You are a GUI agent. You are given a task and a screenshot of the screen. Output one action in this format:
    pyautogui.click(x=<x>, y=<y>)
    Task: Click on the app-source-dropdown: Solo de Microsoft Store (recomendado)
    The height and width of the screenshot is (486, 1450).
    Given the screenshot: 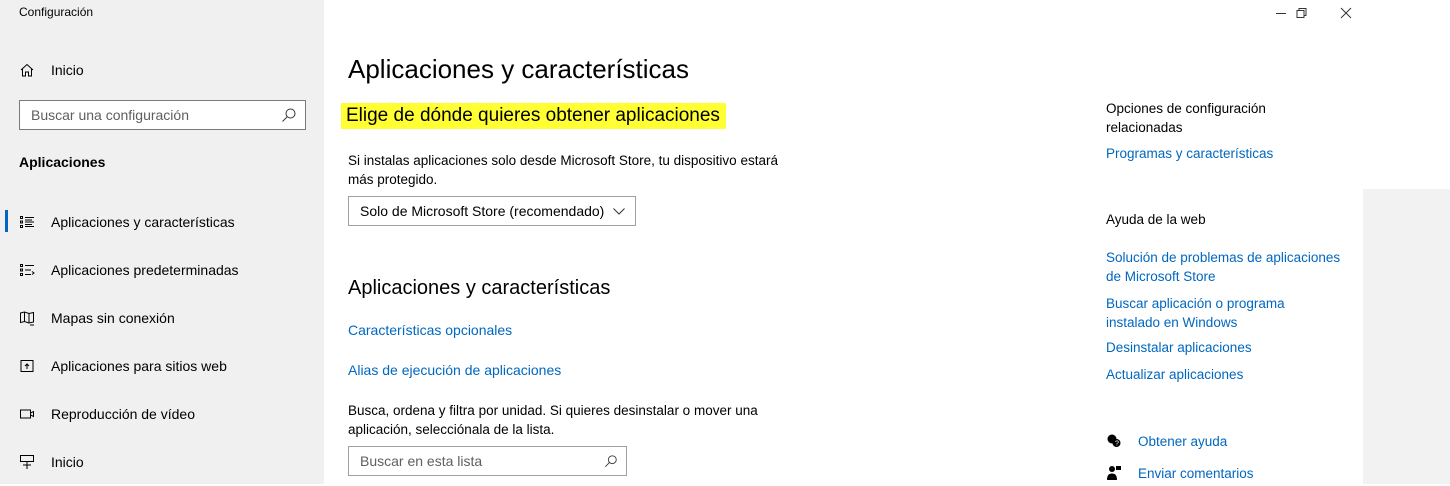 What is the action you would take?
    pyautogui.click(x=492, y=211)
    